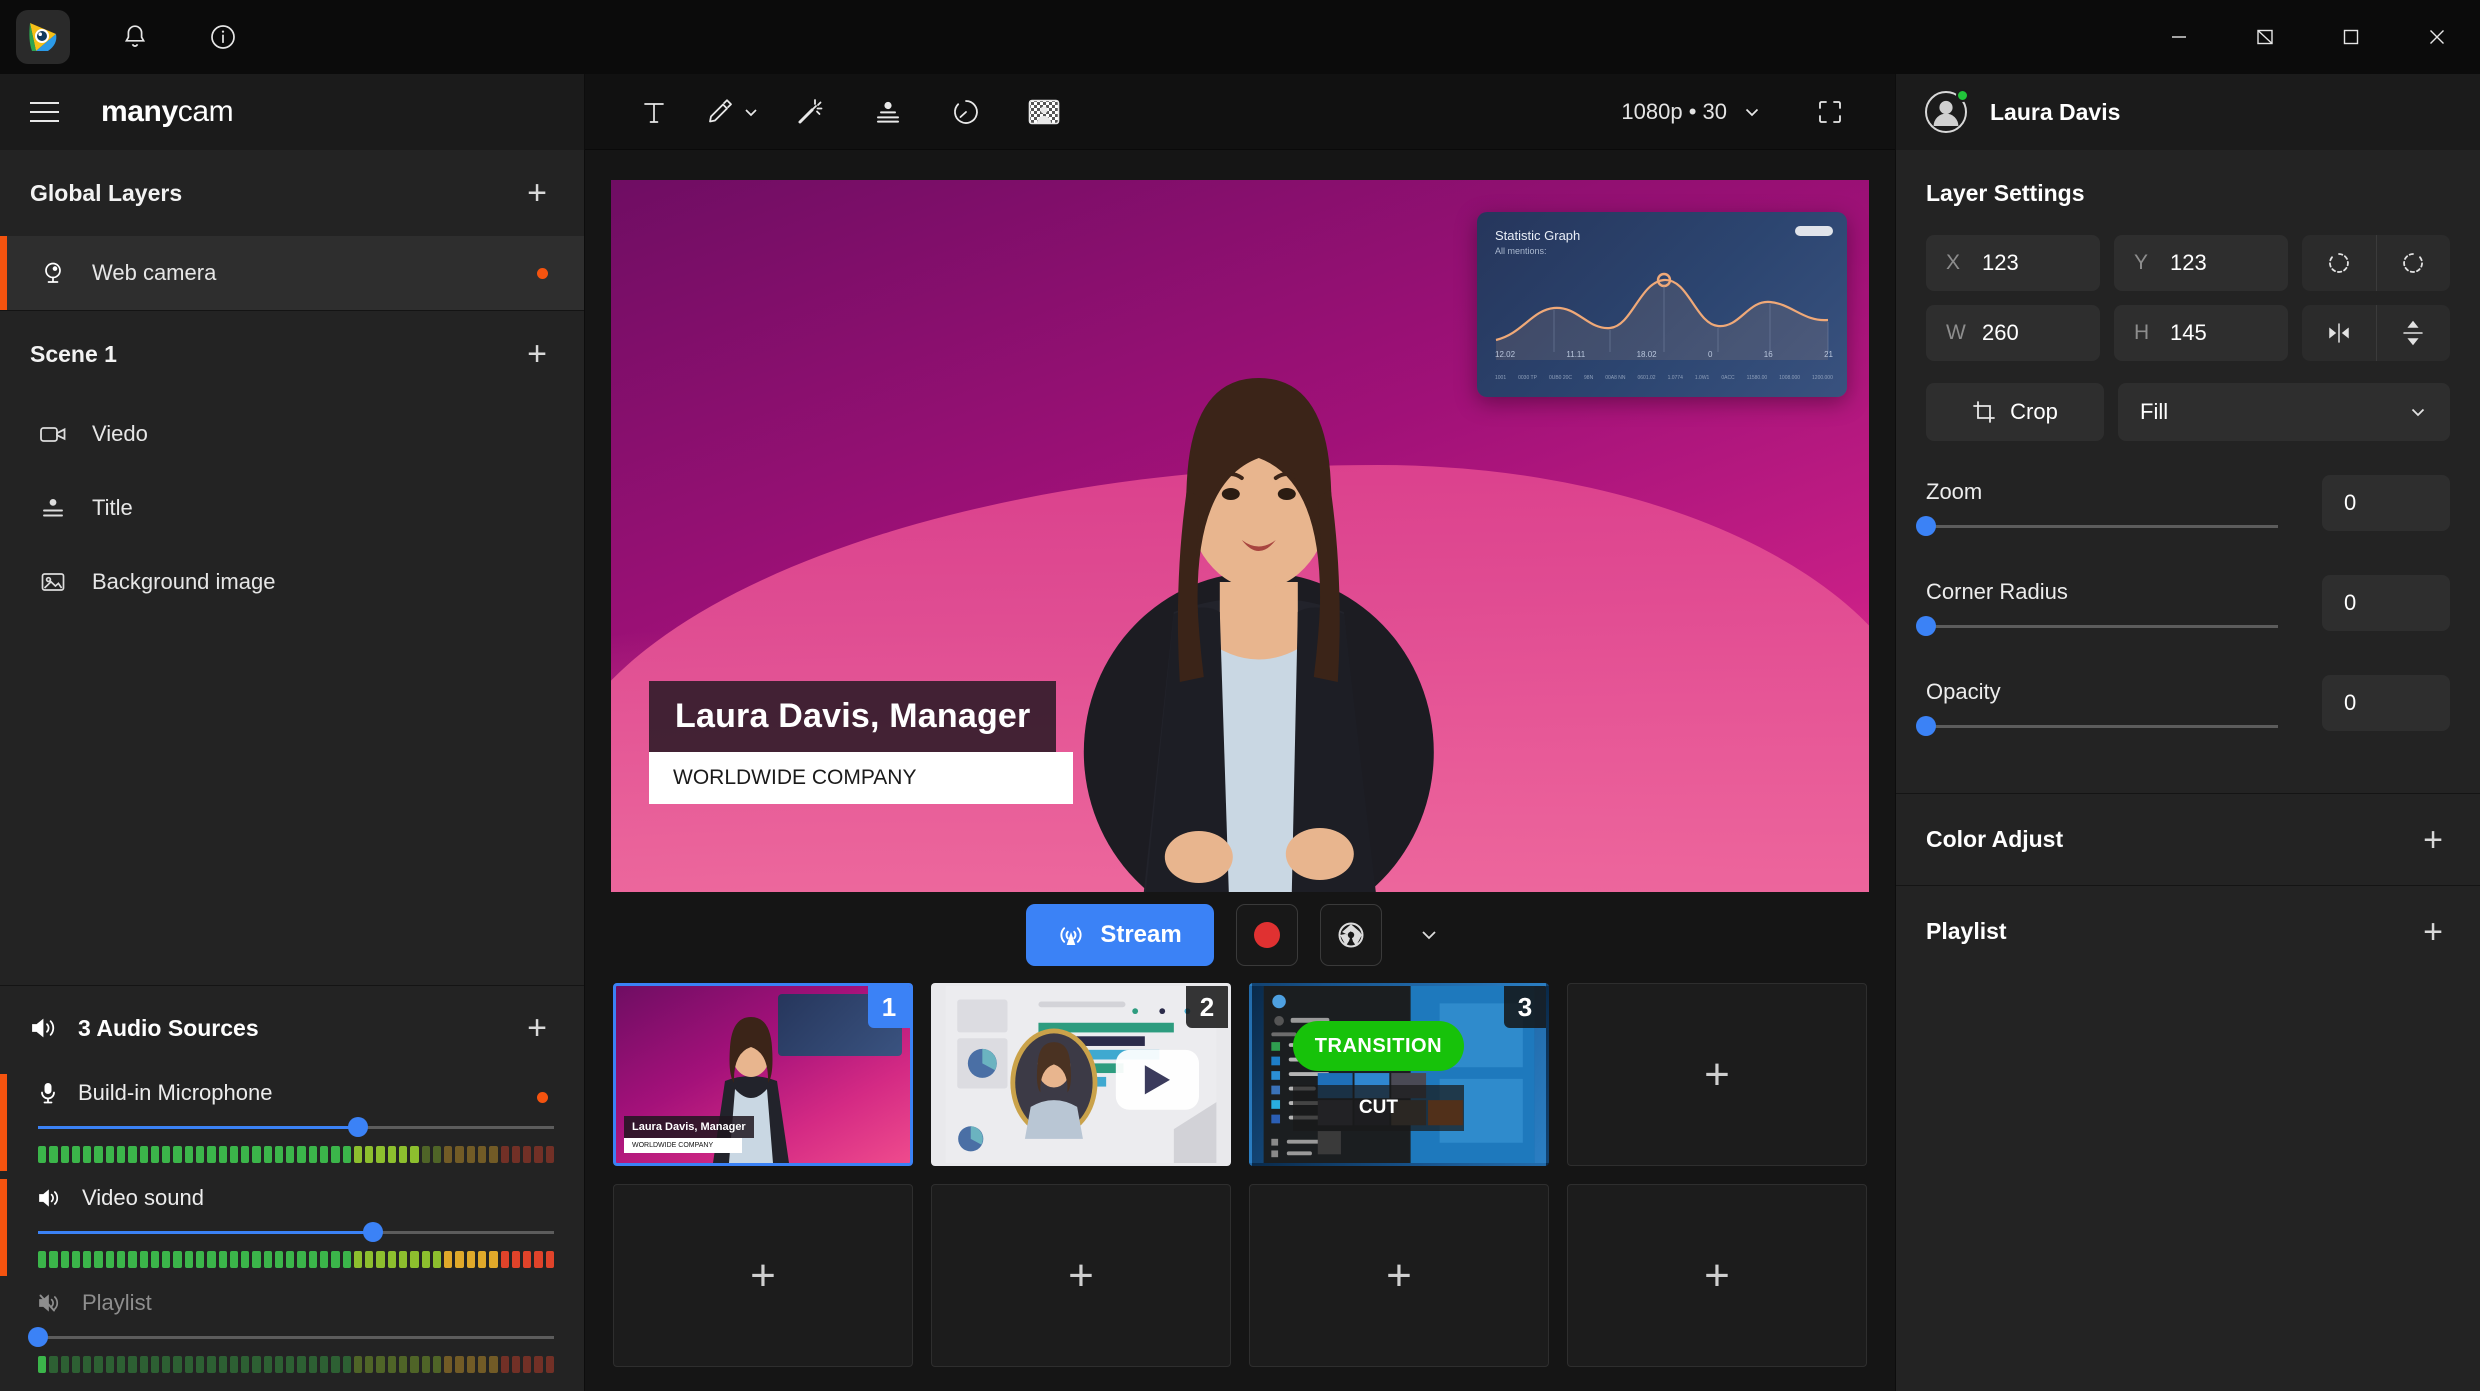 The image size is (2480, 1391). Describe the element at coordinates (2265, 37) in the screenshot. I see `restore-down-button` at that location.